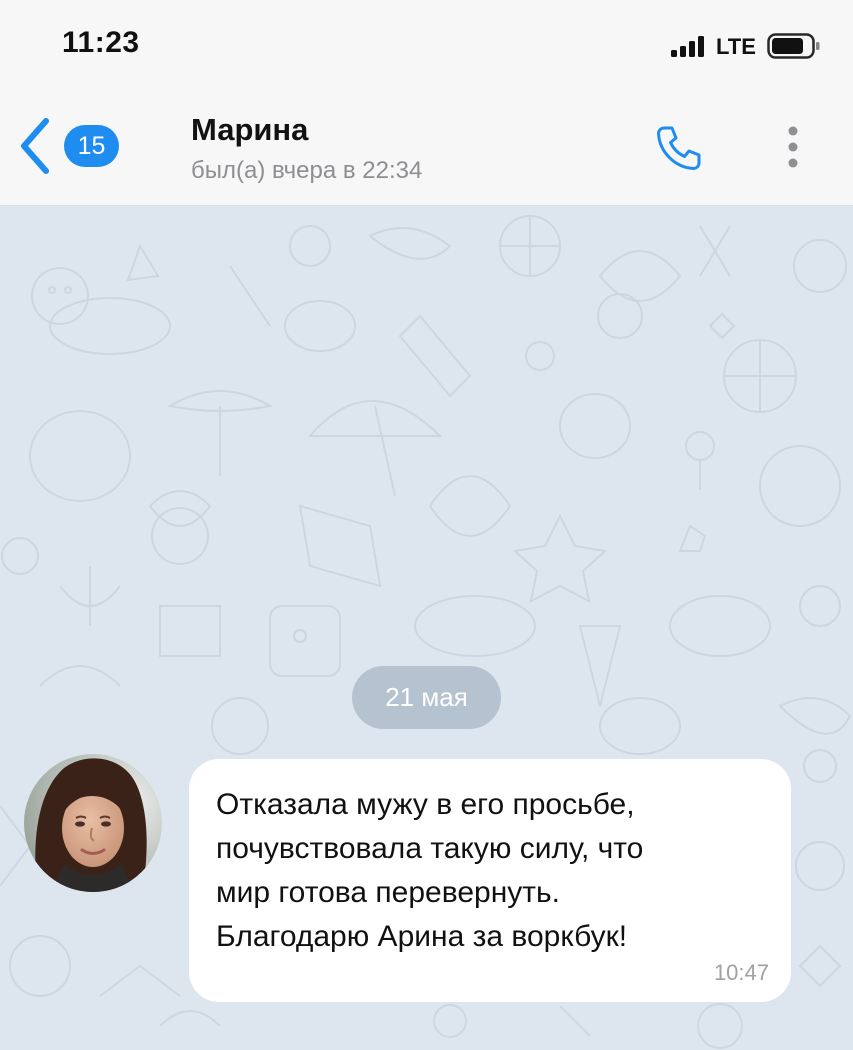 The height and width of the screenshot is (1050, 853). I want to click on chat-header: 15 Марина был(а) вчера в 22:34, so click(426, 150).